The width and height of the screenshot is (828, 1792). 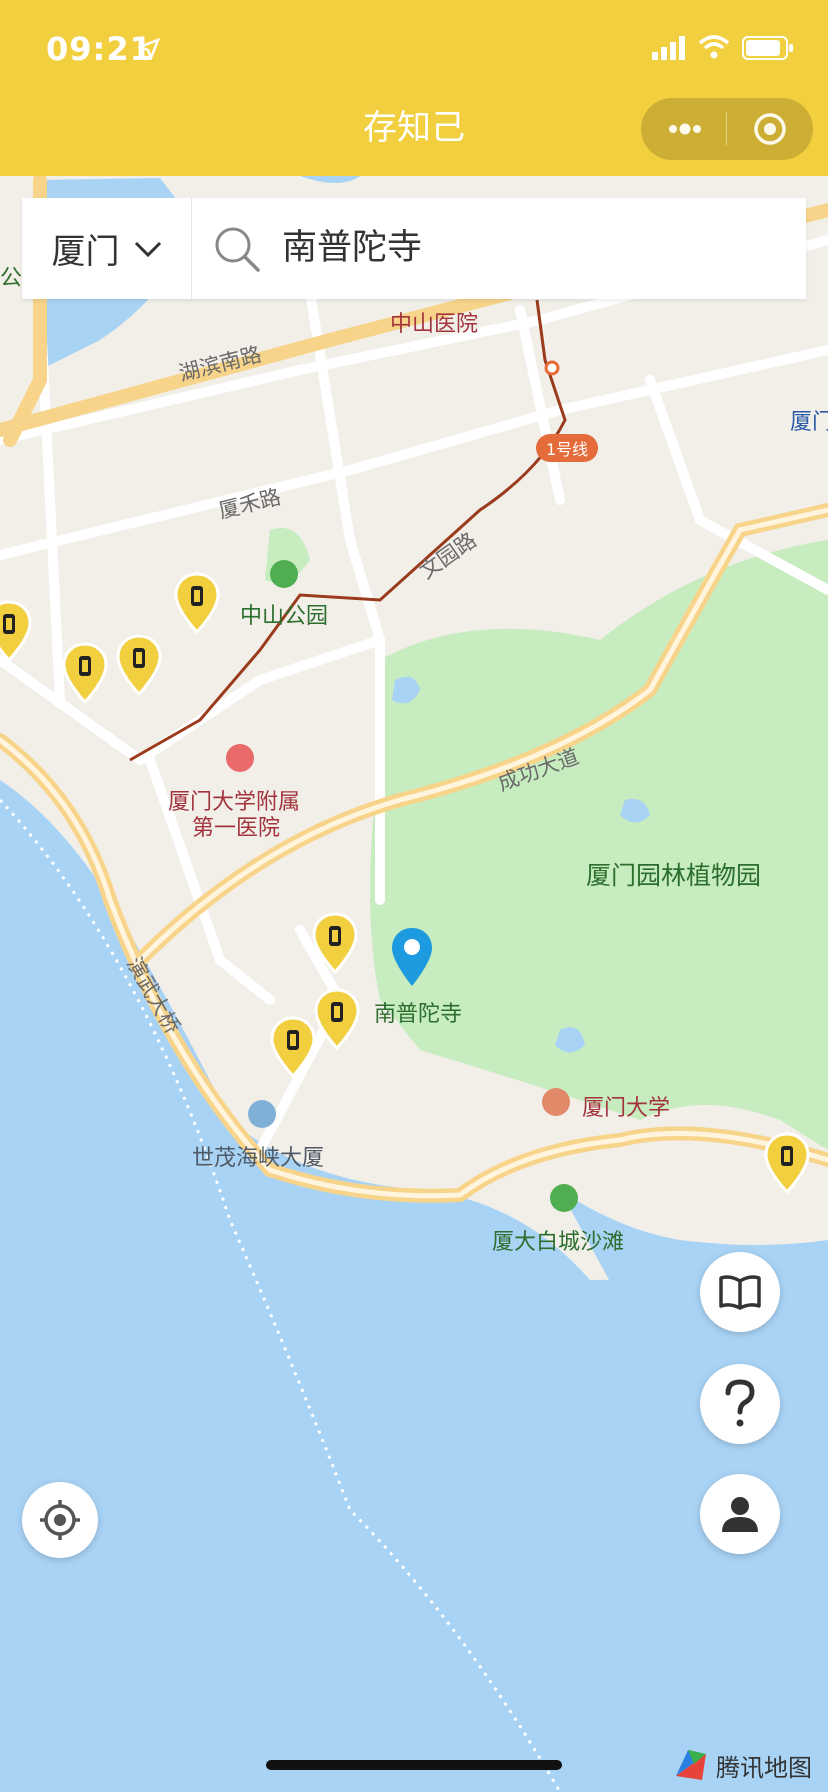 I want to click on locate-button, so click(x=60, y=1520).